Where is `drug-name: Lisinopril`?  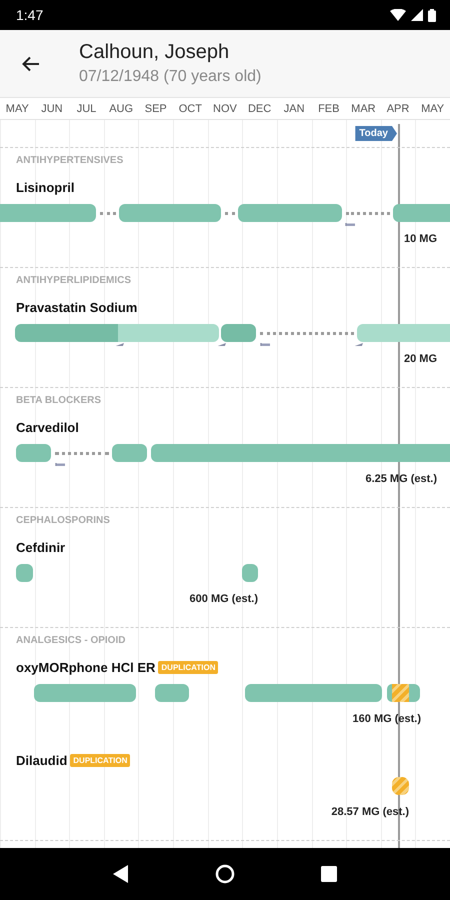
drug-name: Lisinopril is located at coordinates (45, 187).